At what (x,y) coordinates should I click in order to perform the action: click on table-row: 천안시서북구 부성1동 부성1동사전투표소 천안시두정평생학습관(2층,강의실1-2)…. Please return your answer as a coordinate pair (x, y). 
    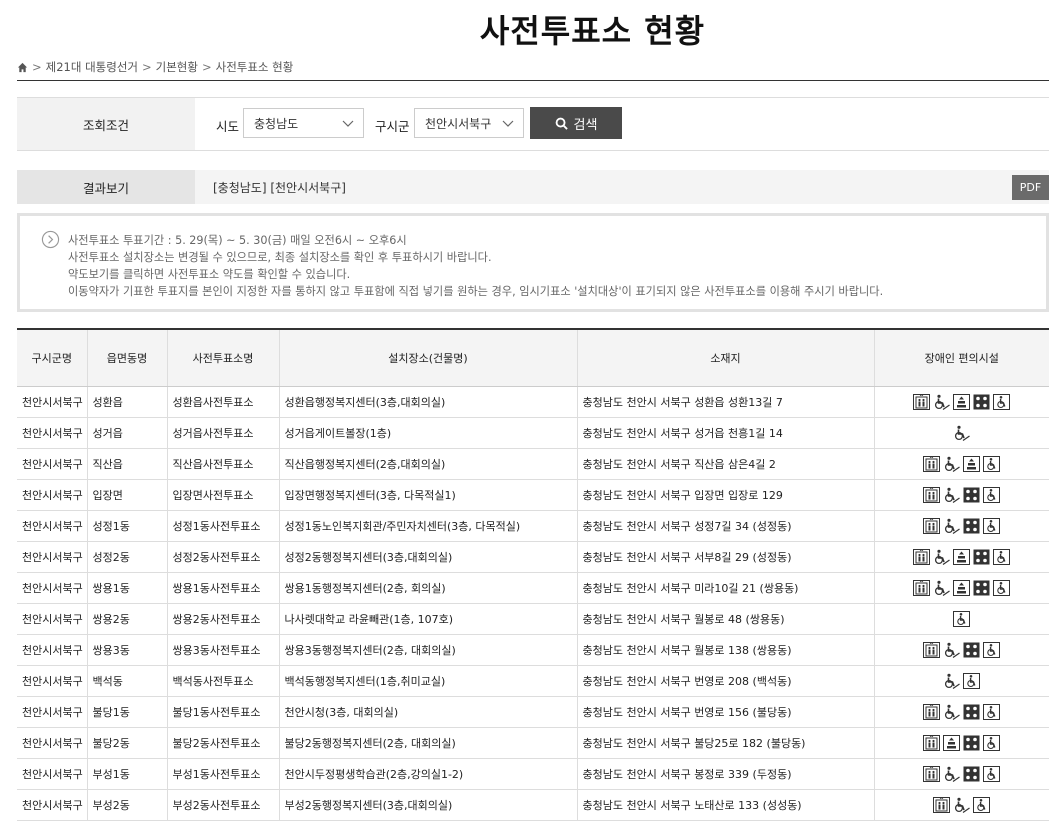
    Looking at the image, I should click on (533, 773).